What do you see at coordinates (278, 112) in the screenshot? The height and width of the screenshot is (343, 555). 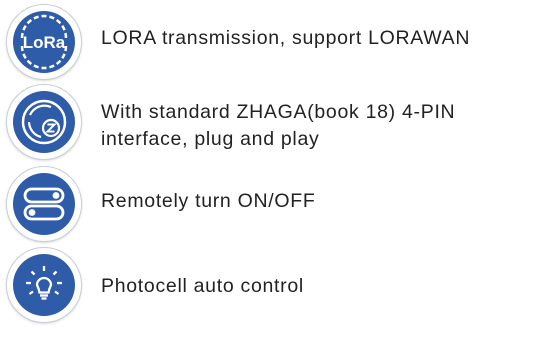 I see `feature-zhaga-text-line1: With standard ZHAGA(book 18) 4-PIN` at bounding box center [278, 112].